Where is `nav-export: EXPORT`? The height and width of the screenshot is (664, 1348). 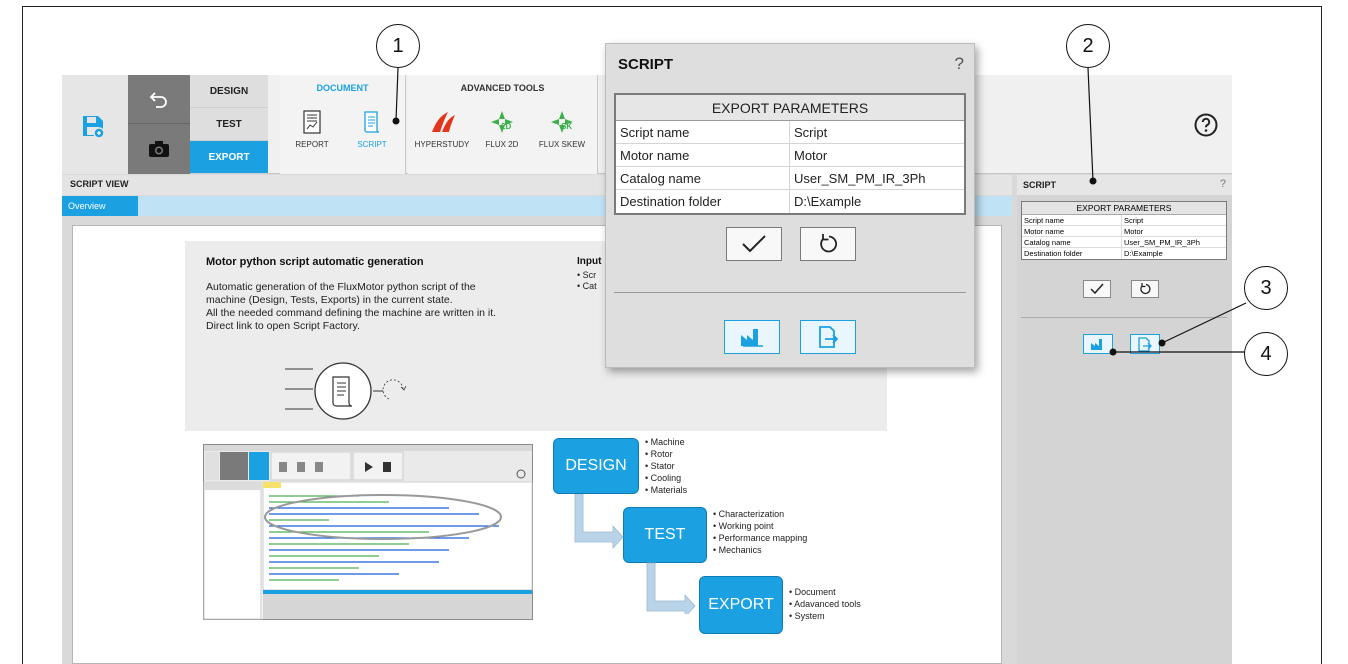
nav-export: EXPORT is located at coordinates (229, 157).